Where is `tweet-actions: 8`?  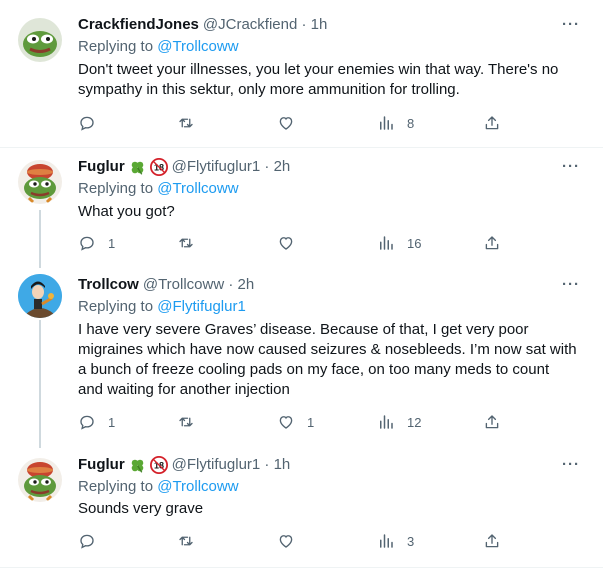 tweet-actions: 8 is located at coordinates (298, 123).